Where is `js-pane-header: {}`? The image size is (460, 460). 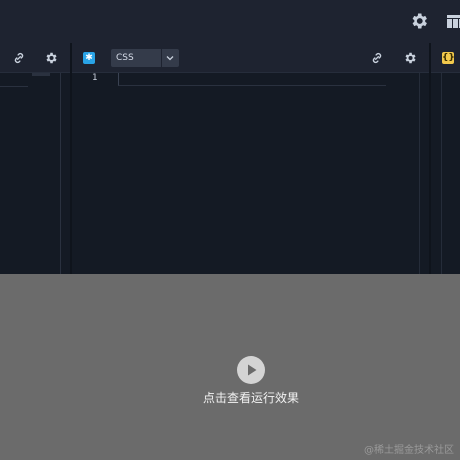 js-pane-header: {} is located at coordinates (445, 58).